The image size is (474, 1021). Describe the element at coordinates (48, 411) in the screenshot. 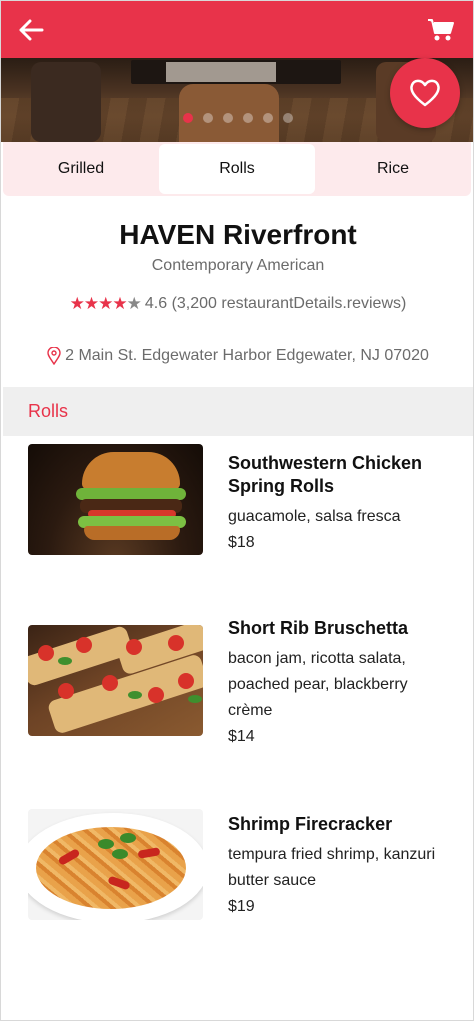

I see `section-title: Rolls` at that location.